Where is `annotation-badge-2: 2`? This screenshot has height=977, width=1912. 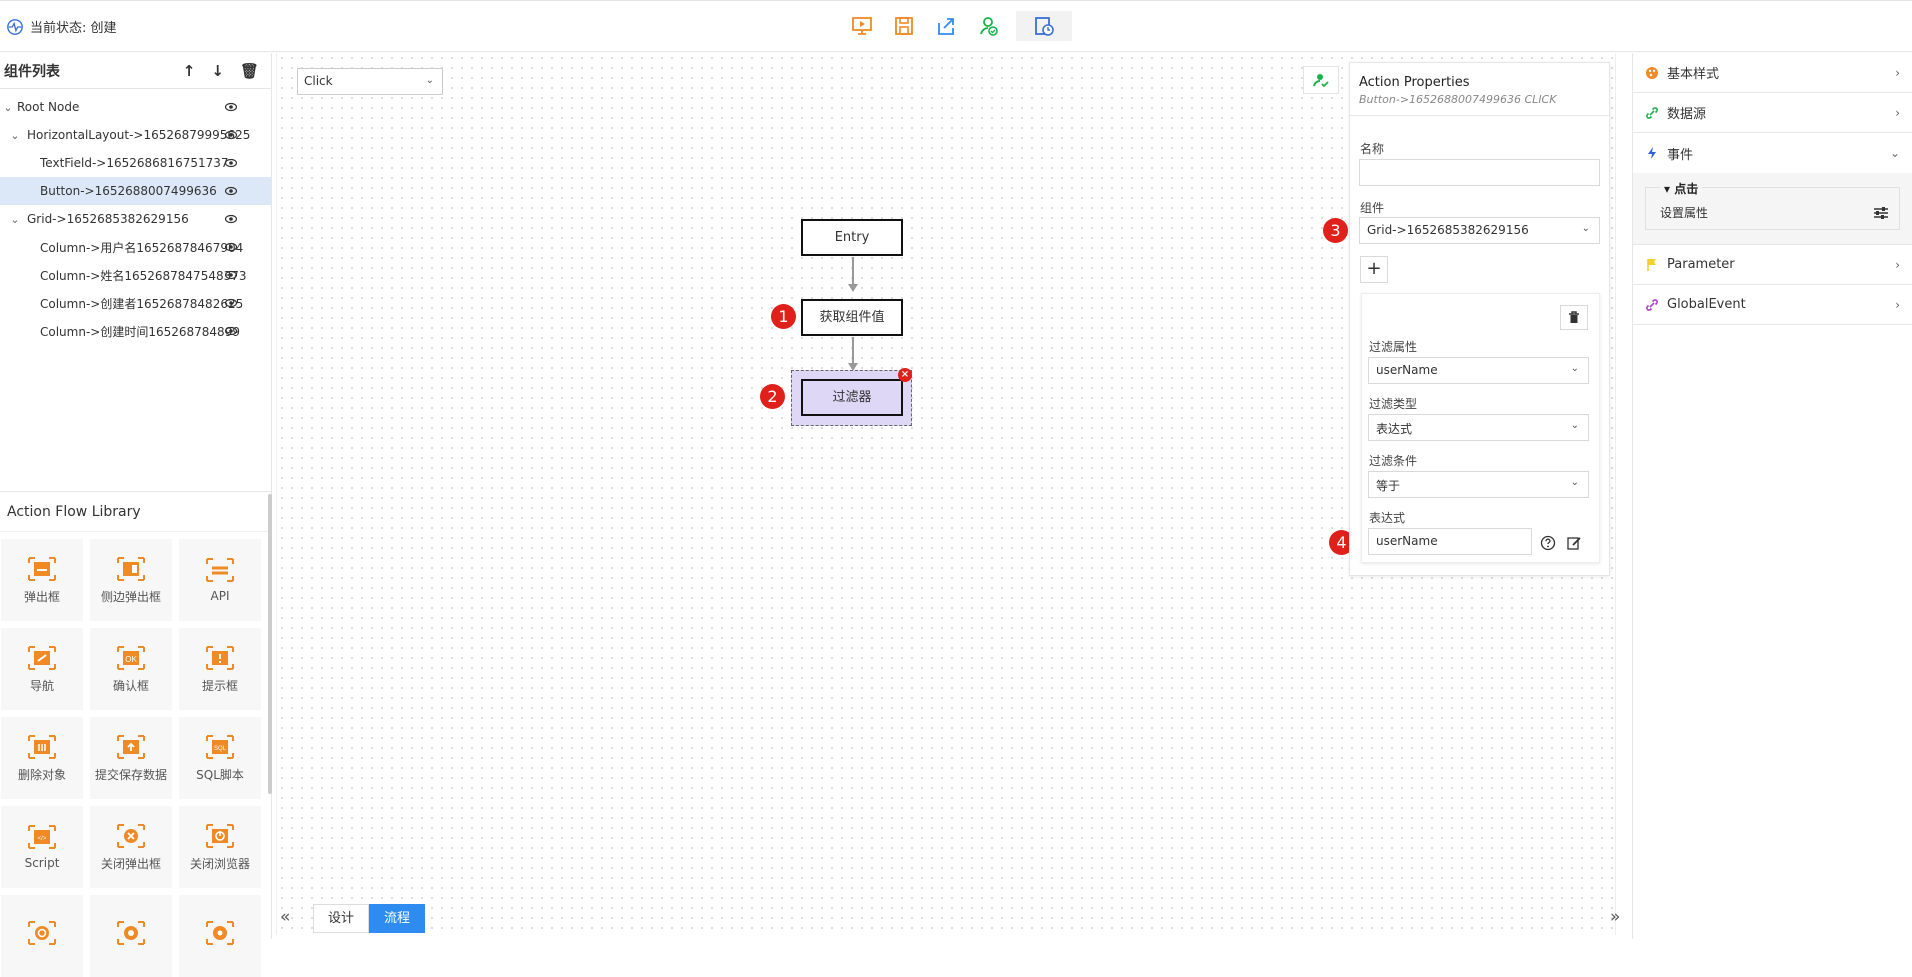
annotation-badge-2: 2 is located at coordinates (772, 396).